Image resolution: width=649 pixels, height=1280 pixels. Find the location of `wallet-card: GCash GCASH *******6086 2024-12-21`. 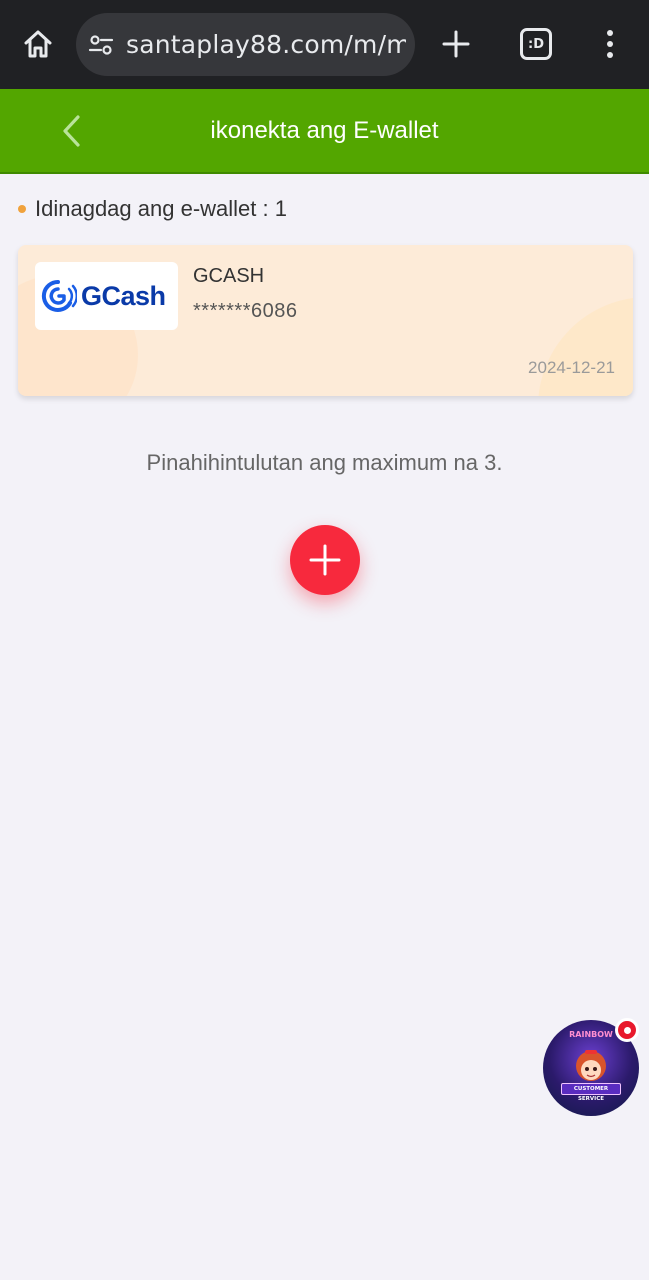

wallet-card: GCash GCASH *******6086 2024-12-21 is located at coordinates (325, 320).